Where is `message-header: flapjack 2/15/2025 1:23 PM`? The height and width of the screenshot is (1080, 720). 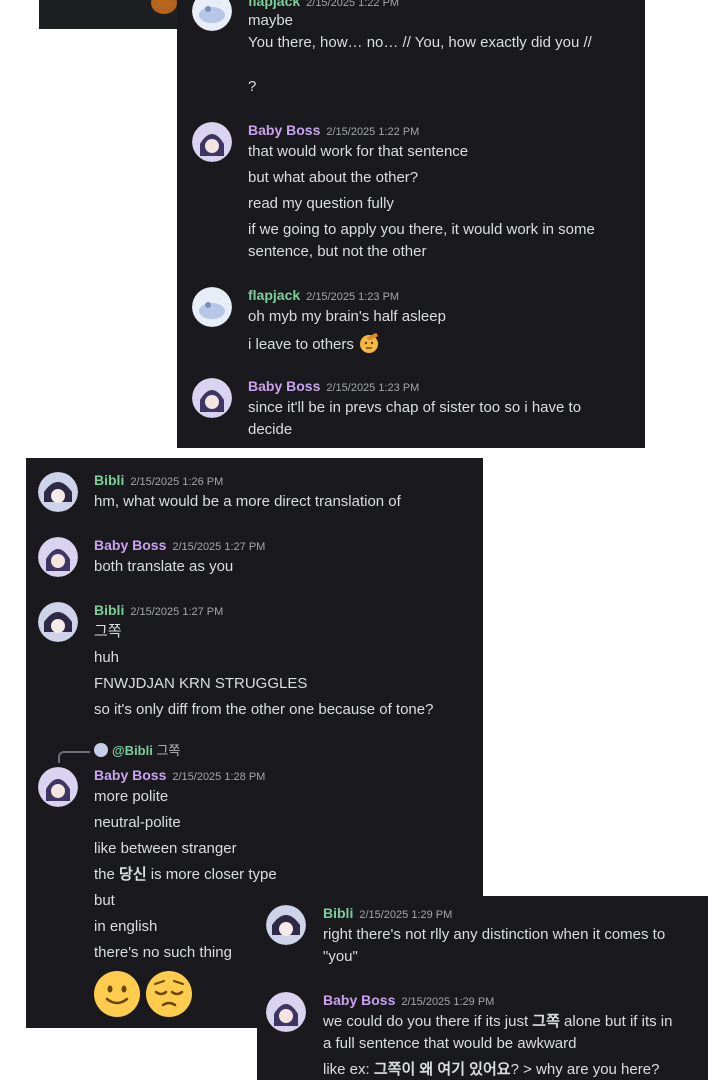
message-header: flapjack 2/15/2025 1:23 PM is located at coordinates (323, 296).